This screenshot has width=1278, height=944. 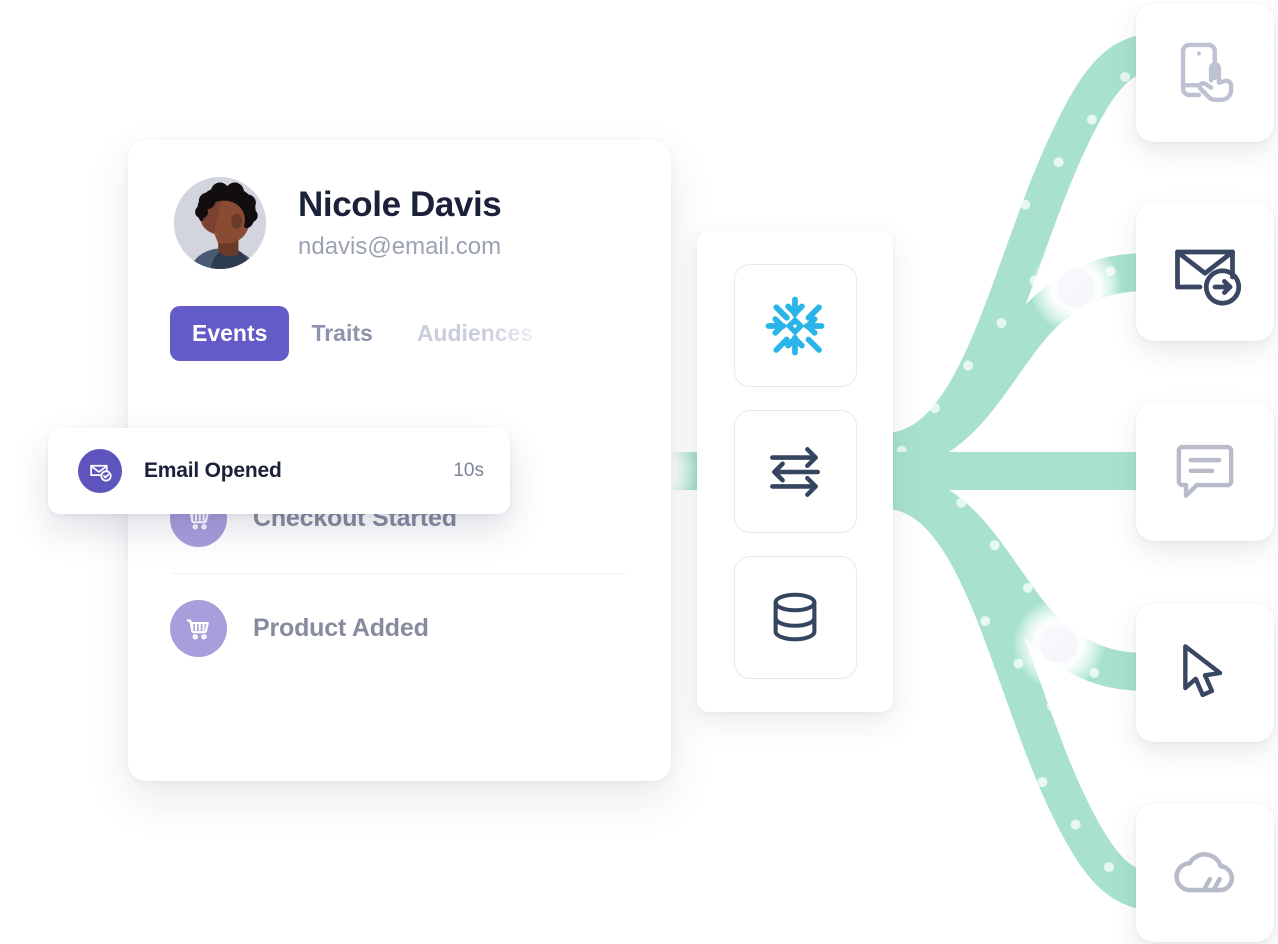 I want to click on avatar, so click(x=220, y=223).